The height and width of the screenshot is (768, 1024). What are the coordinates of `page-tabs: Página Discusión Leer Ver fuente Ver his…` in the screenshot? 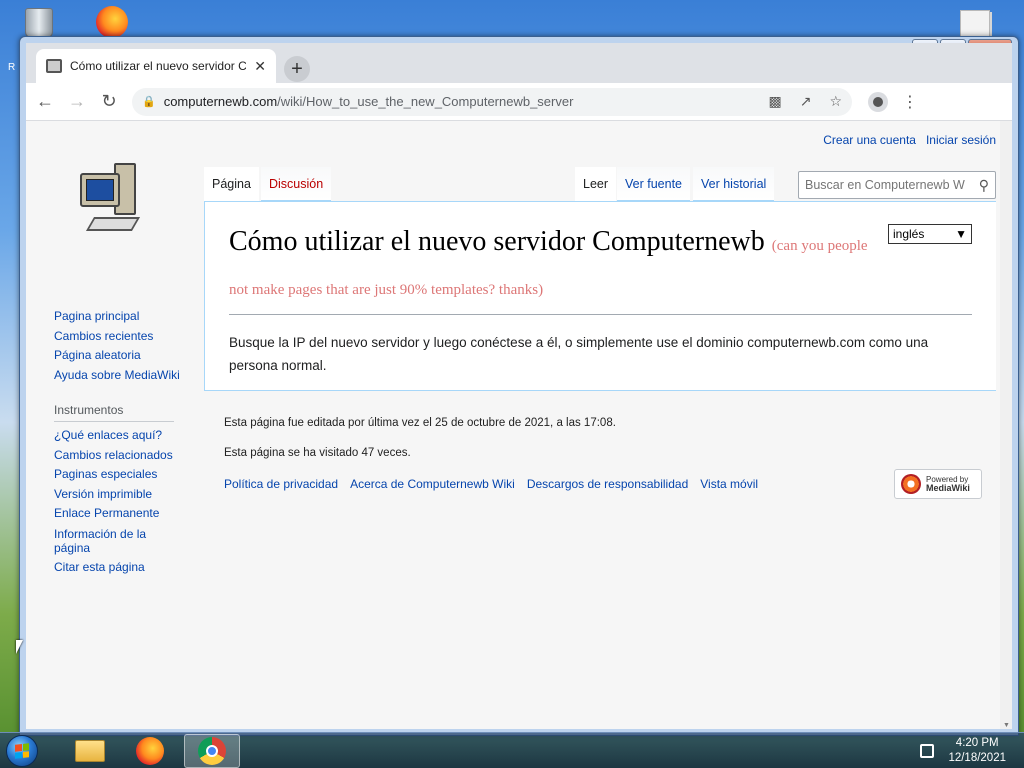 It's located at (600, 184).